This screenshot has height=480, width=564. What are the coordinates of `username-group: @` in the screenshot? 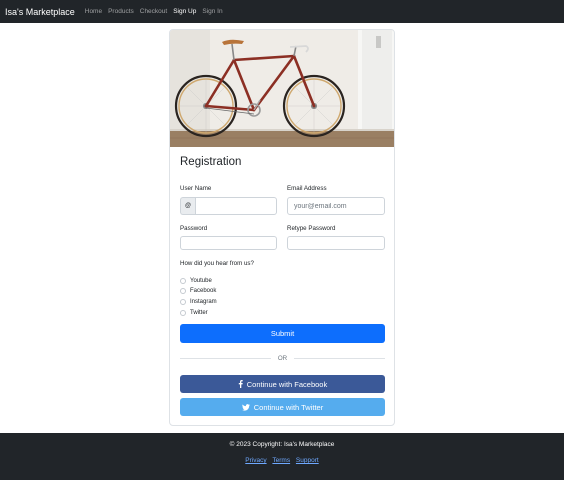 It's located at (228, 206).